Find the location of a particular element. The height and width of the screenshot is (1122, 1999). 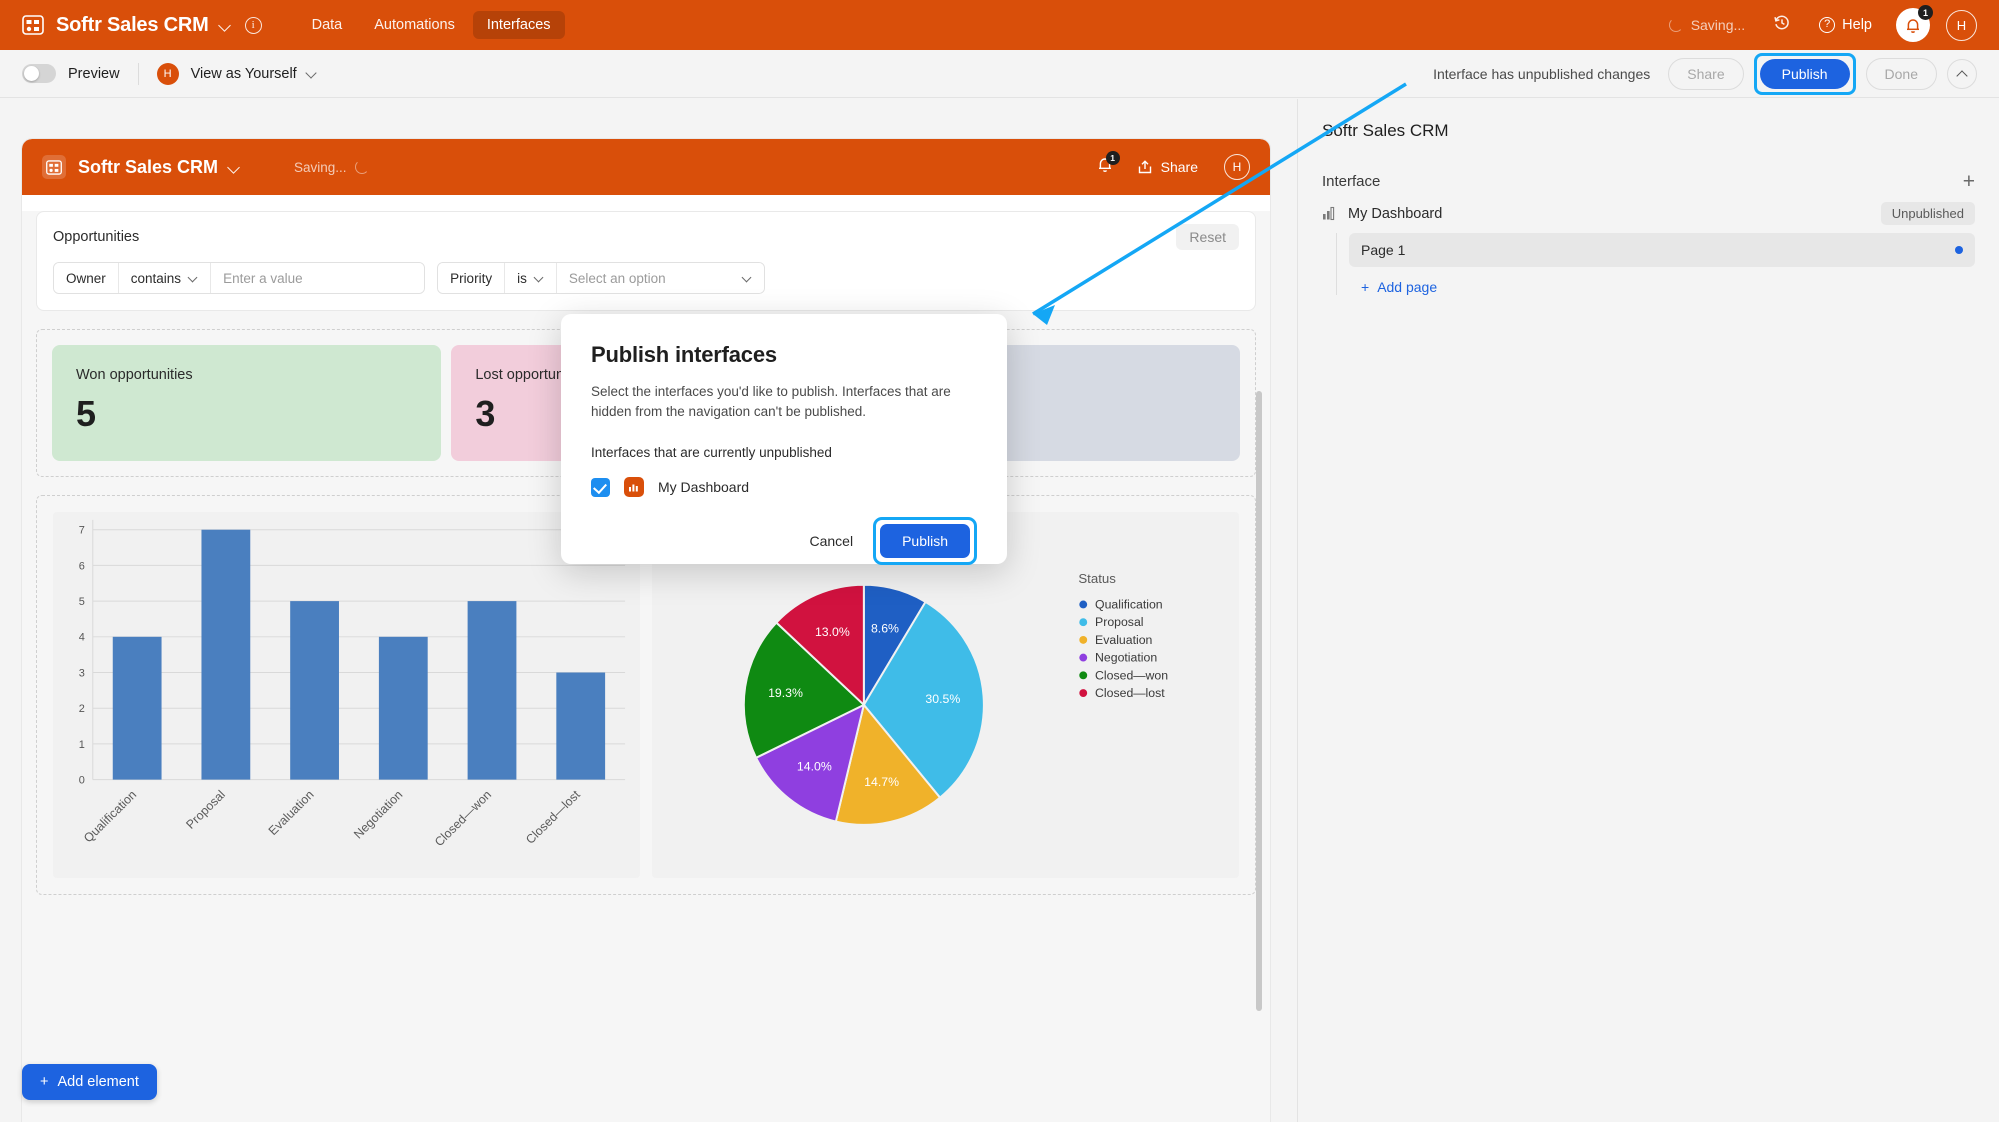

filter-field-priority: Priority is located at coordinates (471, 278).